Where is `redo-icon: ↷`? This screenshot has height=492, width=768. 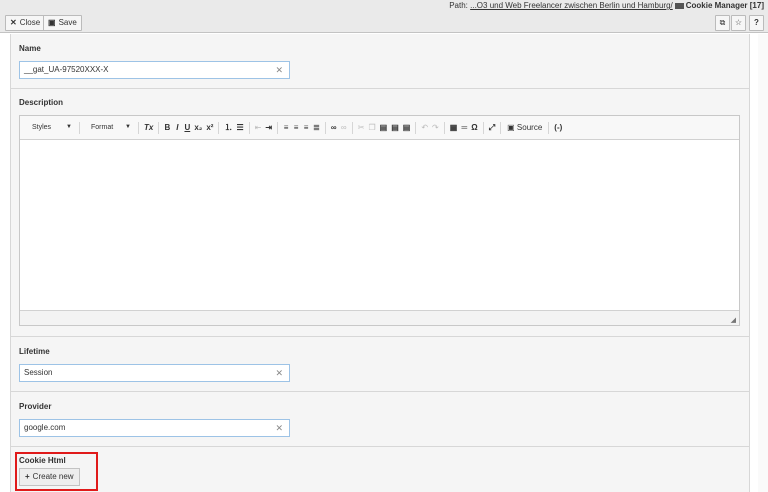 redo-icon: ↷ is located at coordinates (435, 127).